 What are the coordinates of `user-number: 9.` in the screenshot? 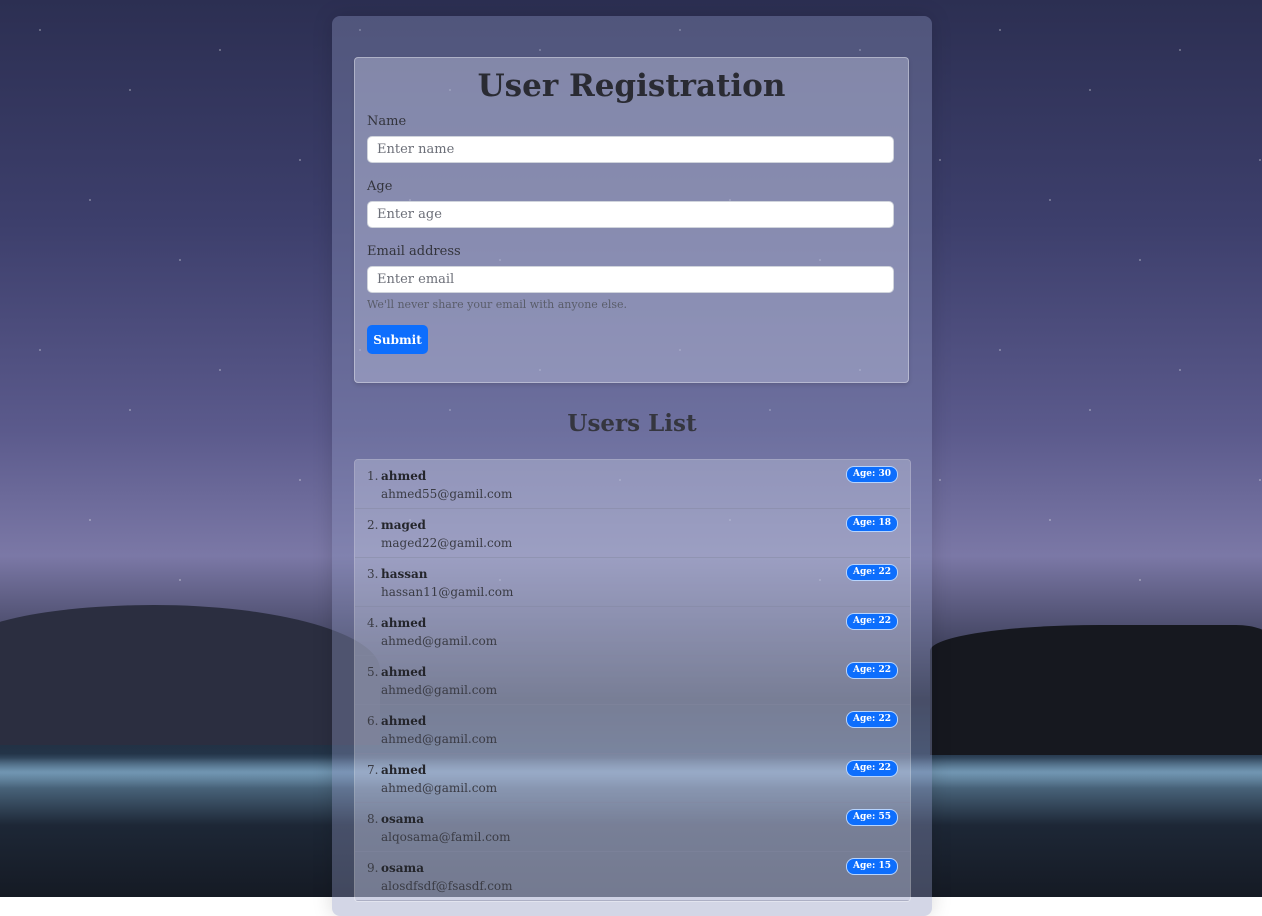 It's located at (373, 868).